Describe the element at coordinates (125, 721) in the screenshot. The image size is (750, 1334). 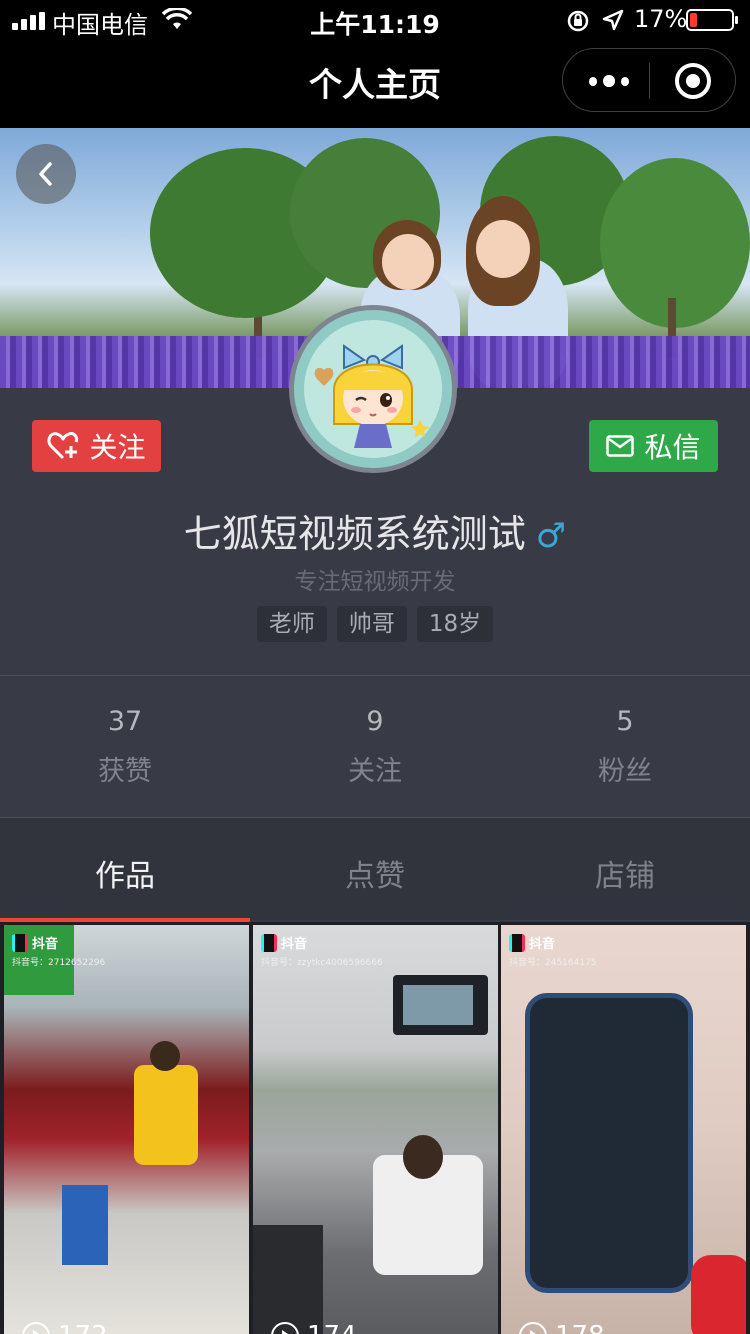
I see `stat-value: 37` at that location.